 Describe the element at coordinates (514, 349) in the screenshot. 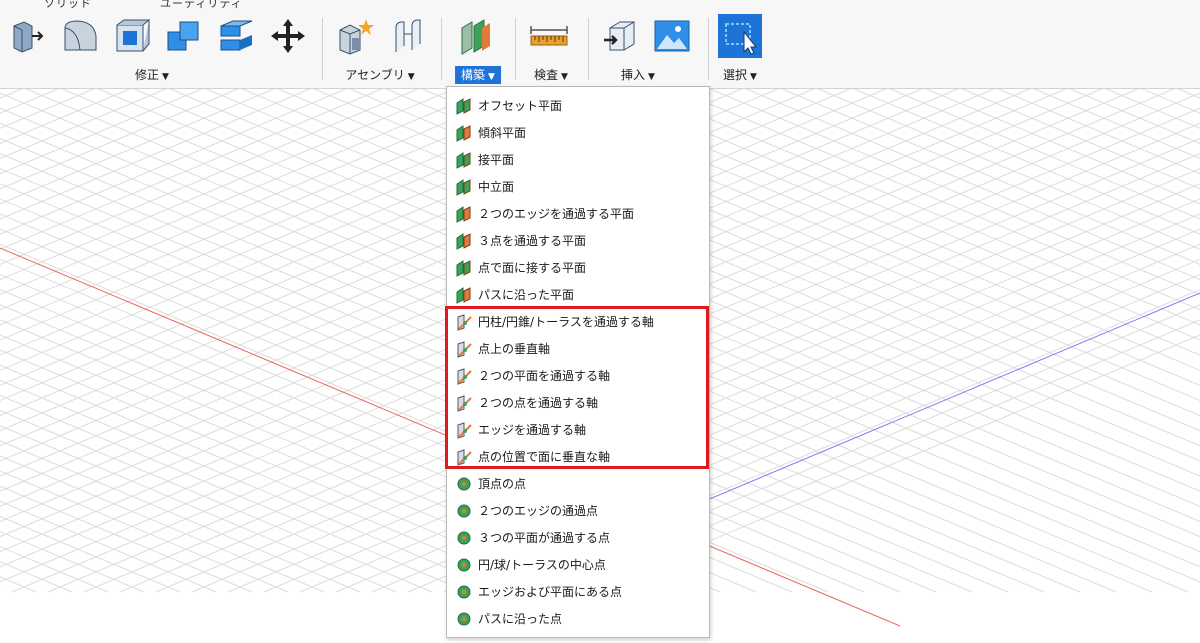

I see `menu-item-label: 点上の垂直軸` at that location.